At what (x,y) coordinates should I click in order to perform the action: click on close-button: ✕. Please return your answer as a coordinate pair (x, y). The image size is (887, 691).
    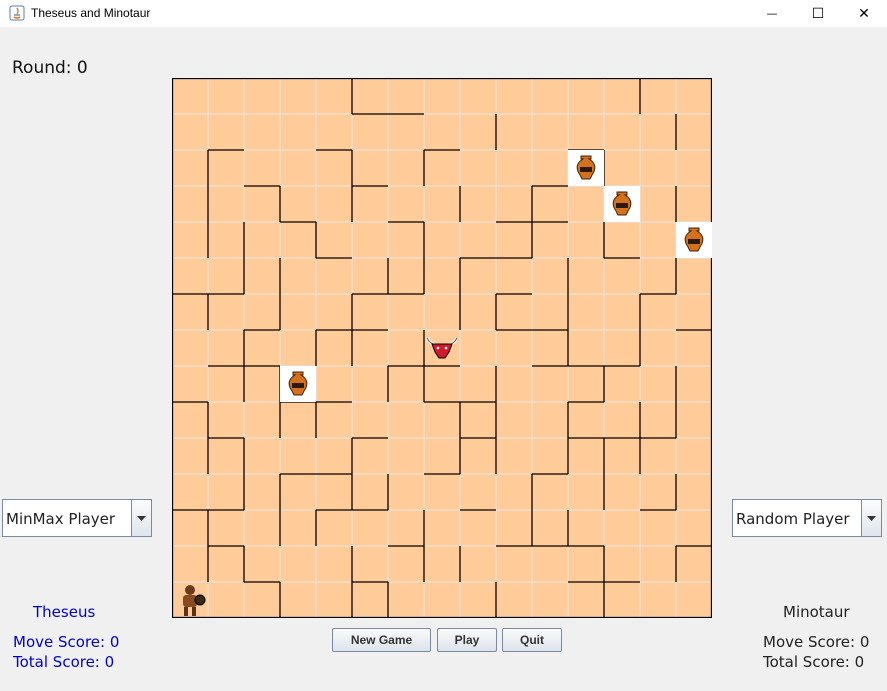
    Looking at the image, I should click on (864, 13).